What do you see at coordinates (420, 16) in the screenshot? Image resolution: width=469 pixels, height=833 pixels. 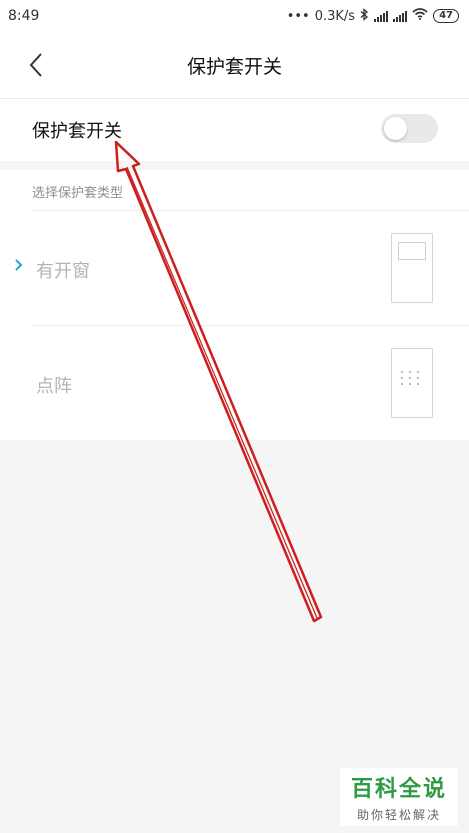 I see `wifi-icon` at bounding box center [420, 16].